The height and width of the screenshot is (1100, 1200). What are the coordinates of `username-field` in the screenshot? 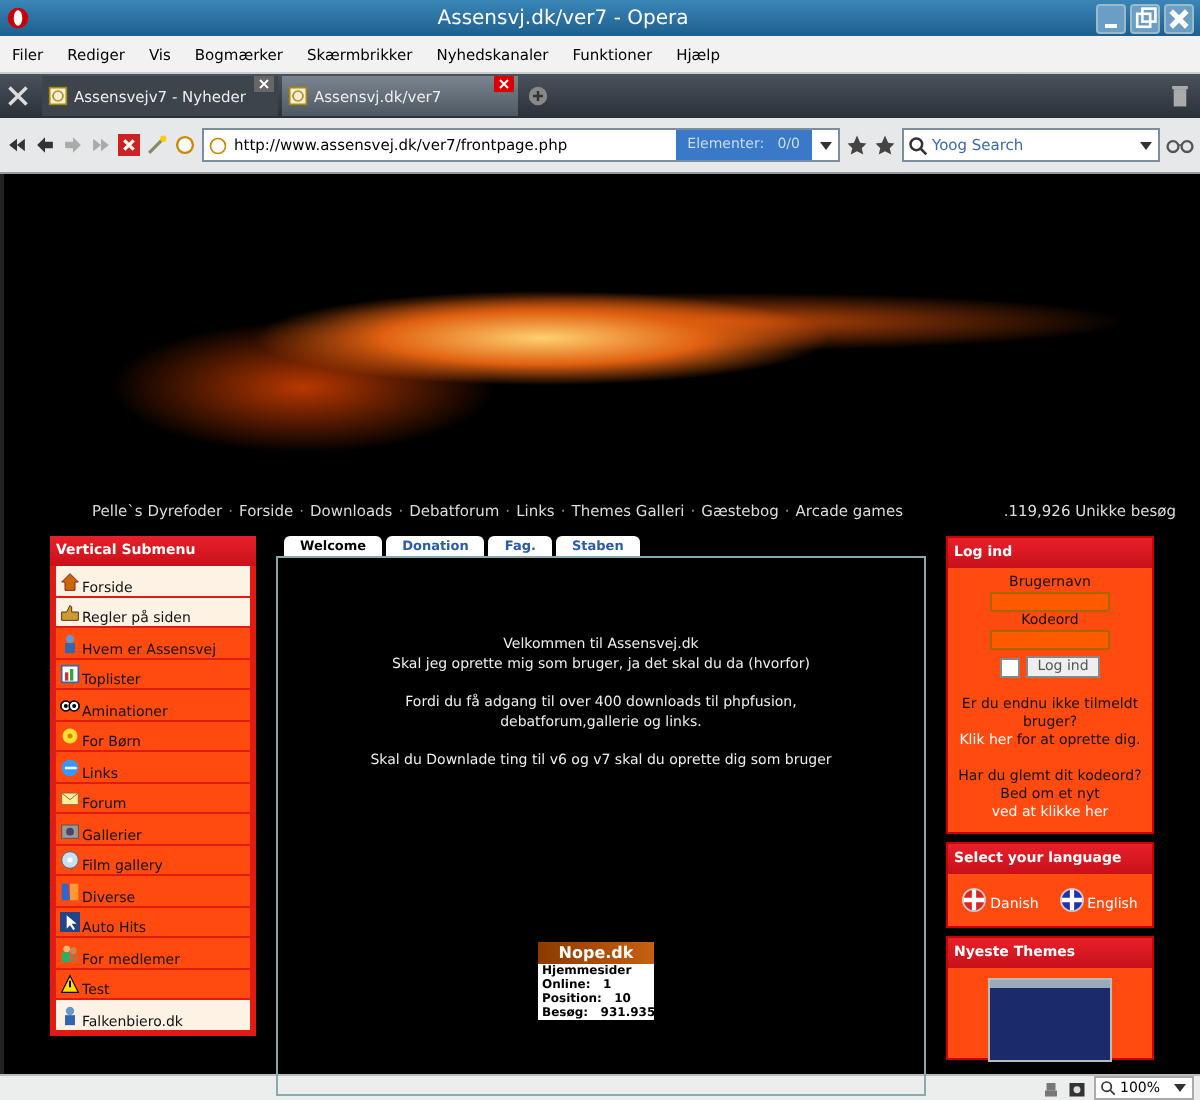 It's located at (1050, 602).